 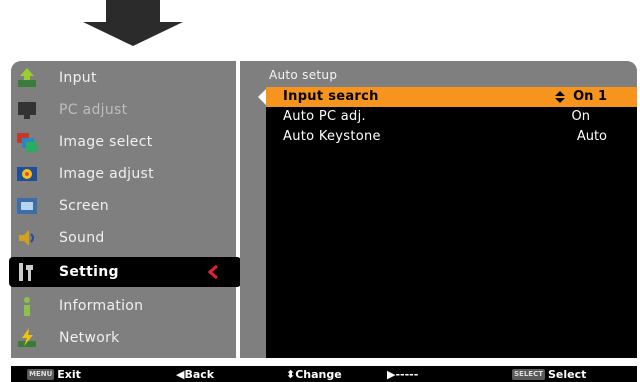 What do you see at coordinates (180, 374) in the screenshot?
I see `left-arrow-icon: ◀` at bounding box center [180, 374].